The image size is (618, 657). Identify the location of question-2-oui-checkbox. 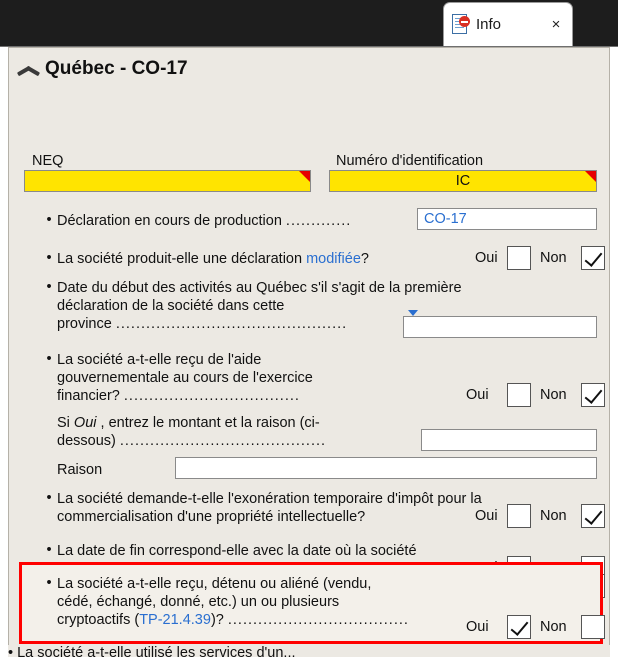
(519, 258).